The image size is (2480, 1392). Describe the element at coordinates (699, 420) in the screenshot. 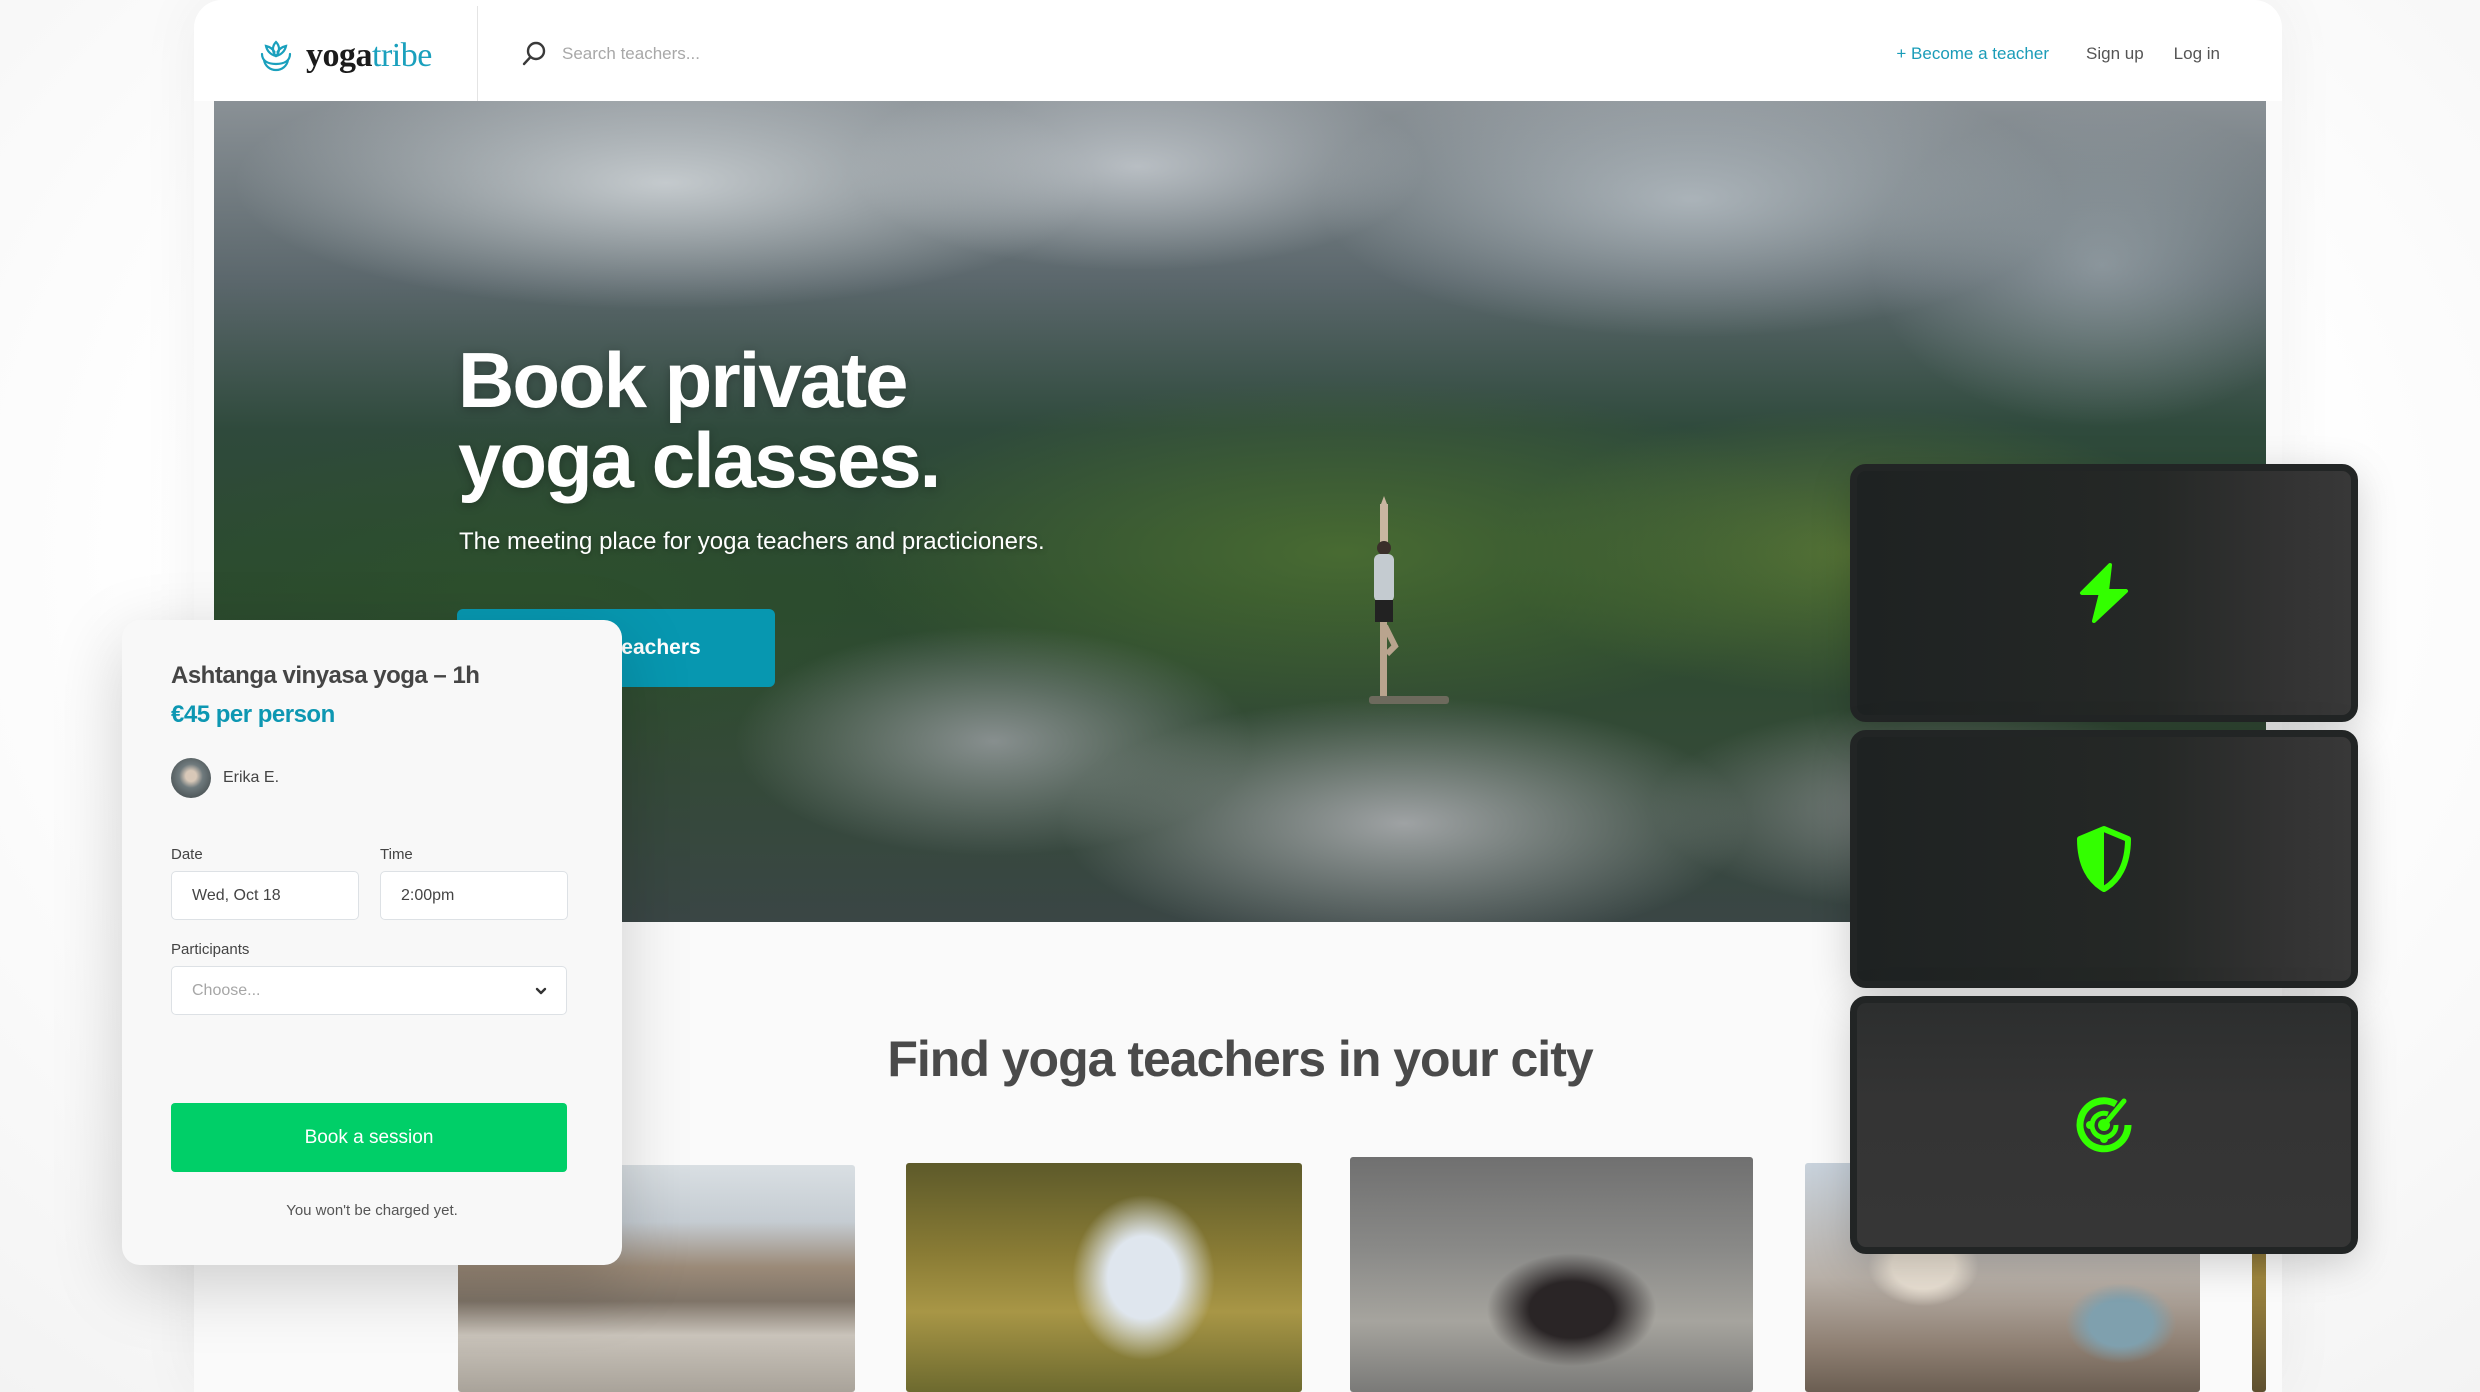

I see `hero-title: Book private yoga classes.` at that location.